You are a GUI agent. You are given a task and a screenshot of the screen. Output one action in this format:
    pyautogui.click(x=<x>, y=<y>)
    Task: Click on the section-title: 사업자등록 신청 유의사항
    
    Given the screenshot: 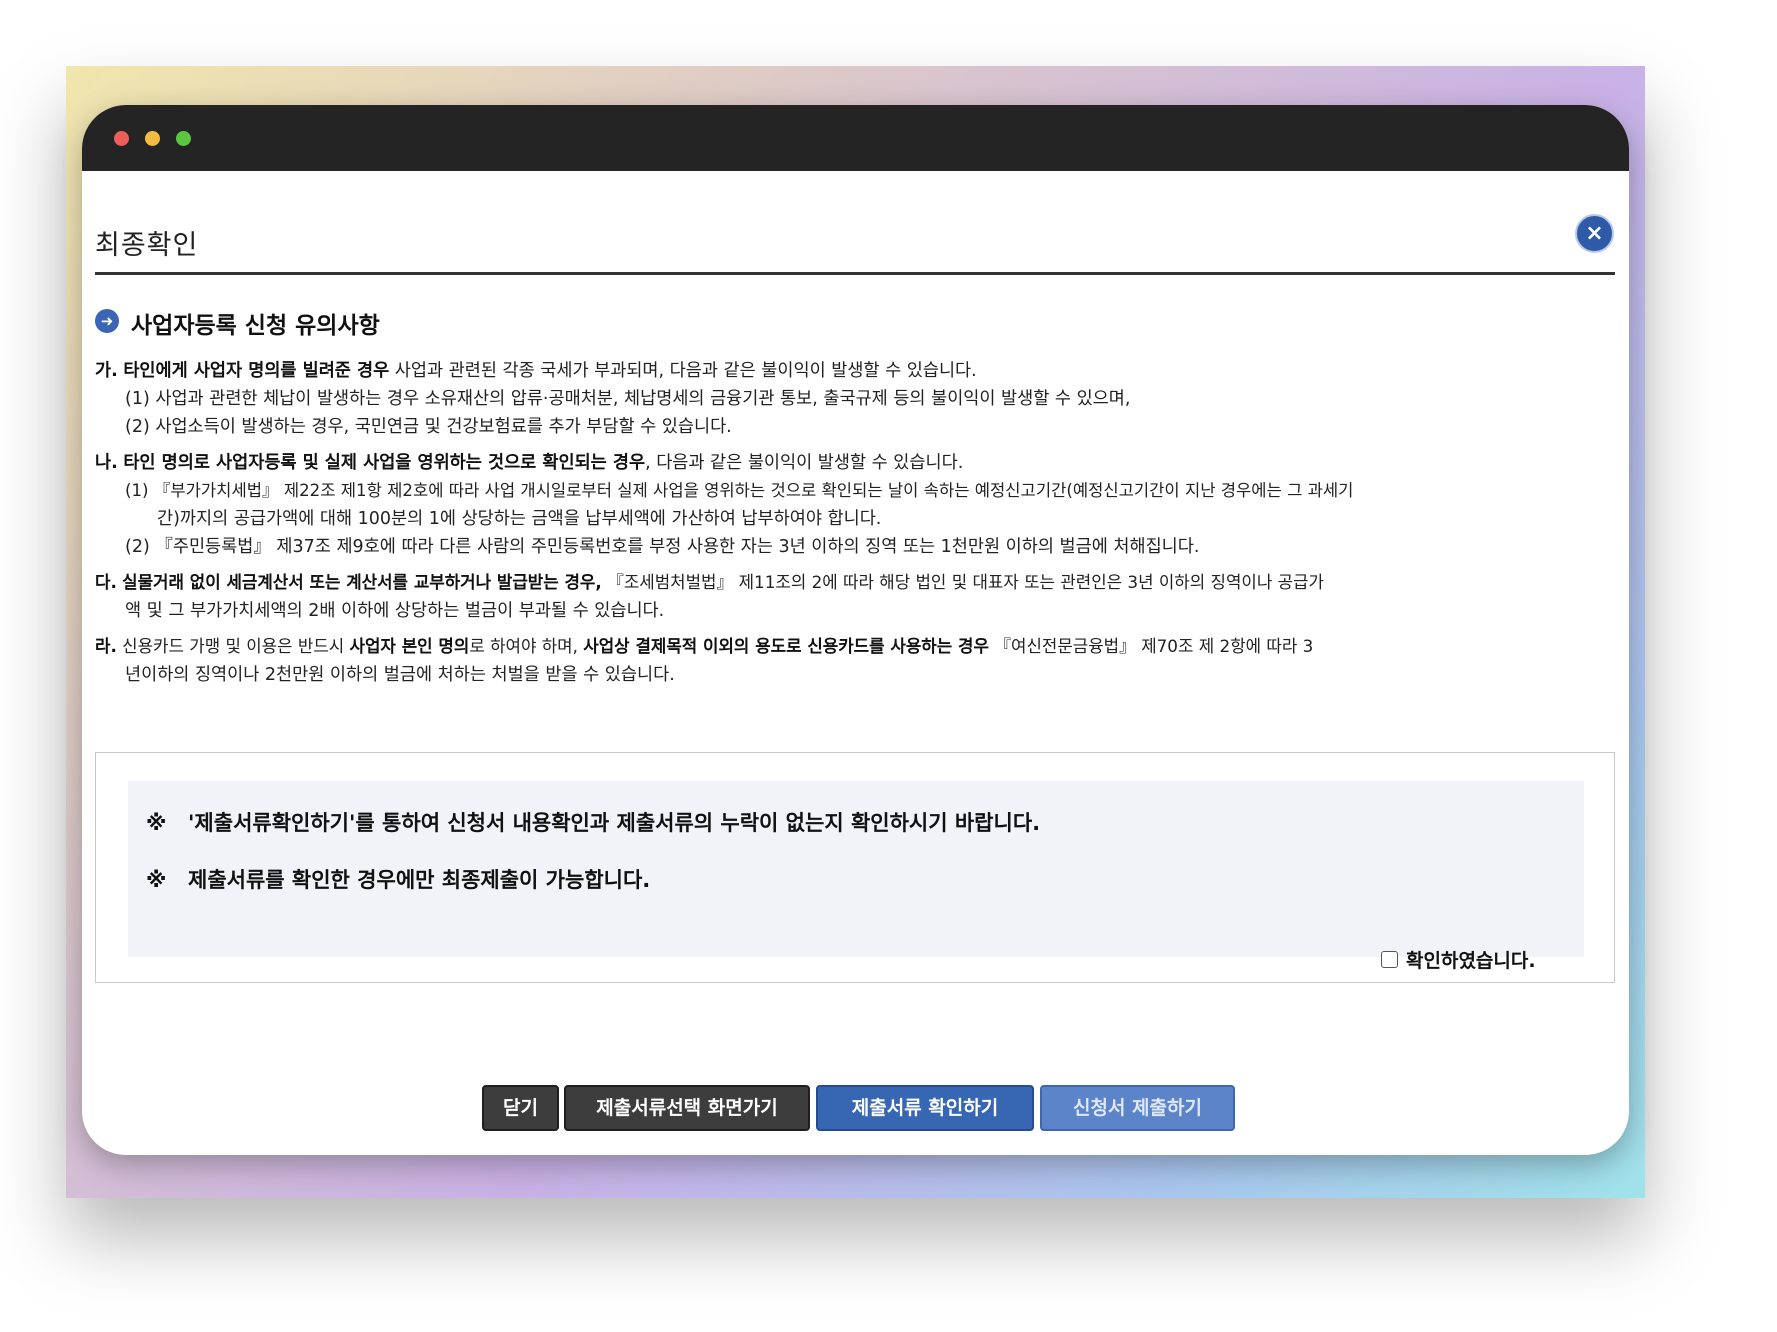 What is the action you would take?
    pyautogui.click(x=255, y=326)
    